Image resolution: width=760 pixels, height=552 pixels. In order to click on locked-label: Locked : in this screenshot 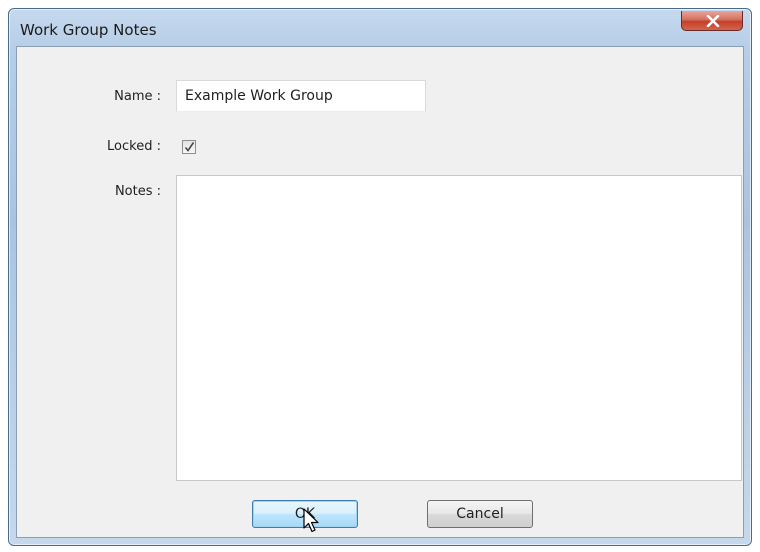, I will do `click(134, 146)`.